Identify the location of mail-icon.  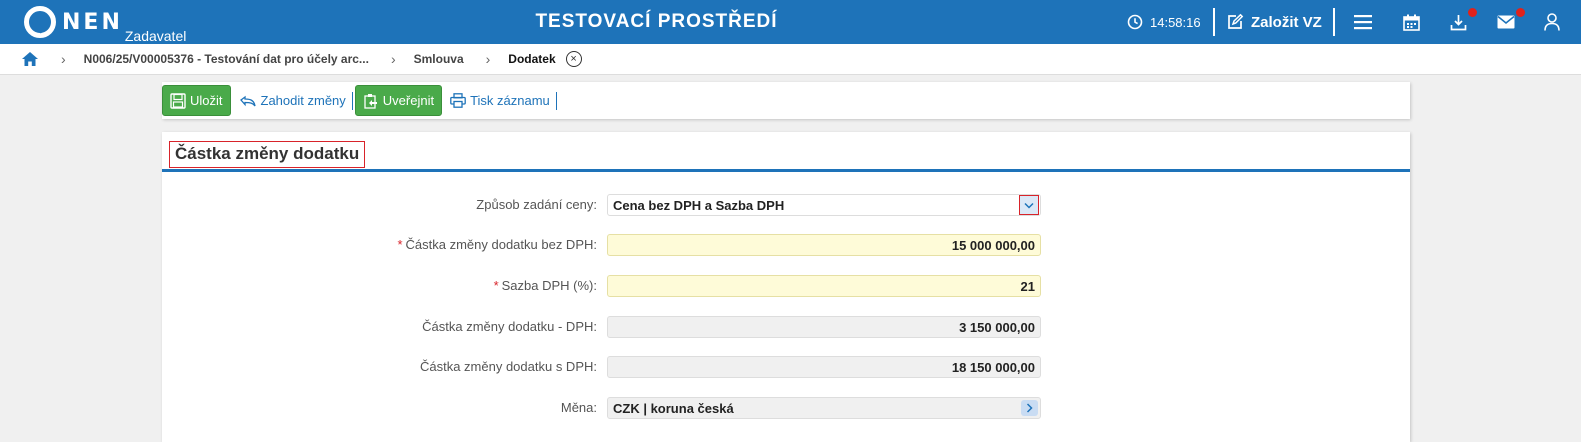
(1506, 22).